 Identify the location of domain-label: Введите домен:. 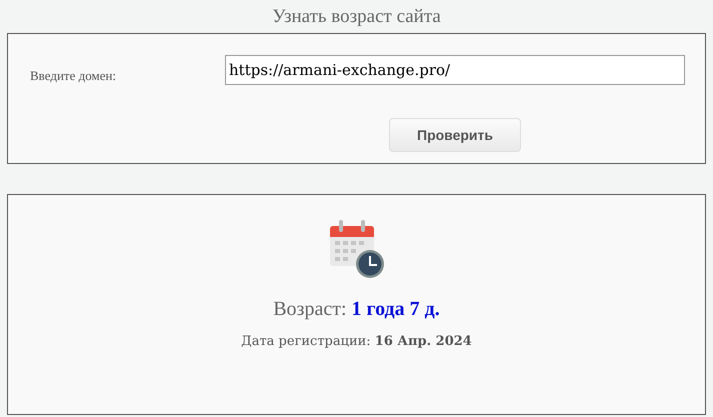
(73, 76).